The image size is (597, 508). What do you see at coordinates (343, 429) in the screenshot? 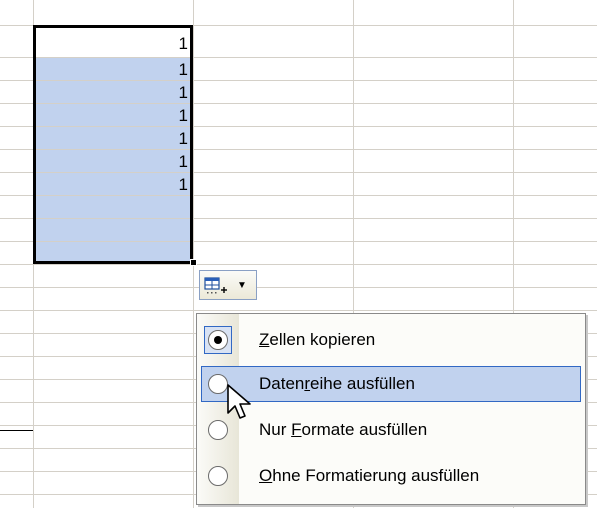
I see `menu-item-label: Nur Formate ausfüllen` at bounding box center [343, 429].